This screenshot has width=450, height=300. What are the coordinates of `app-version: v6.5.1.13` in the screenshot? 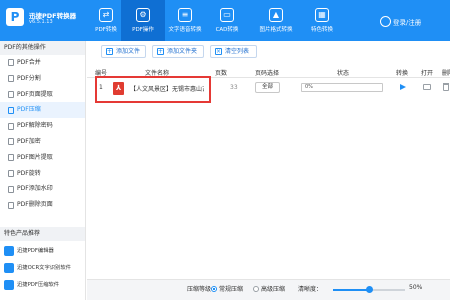 It's located at (41, 22).